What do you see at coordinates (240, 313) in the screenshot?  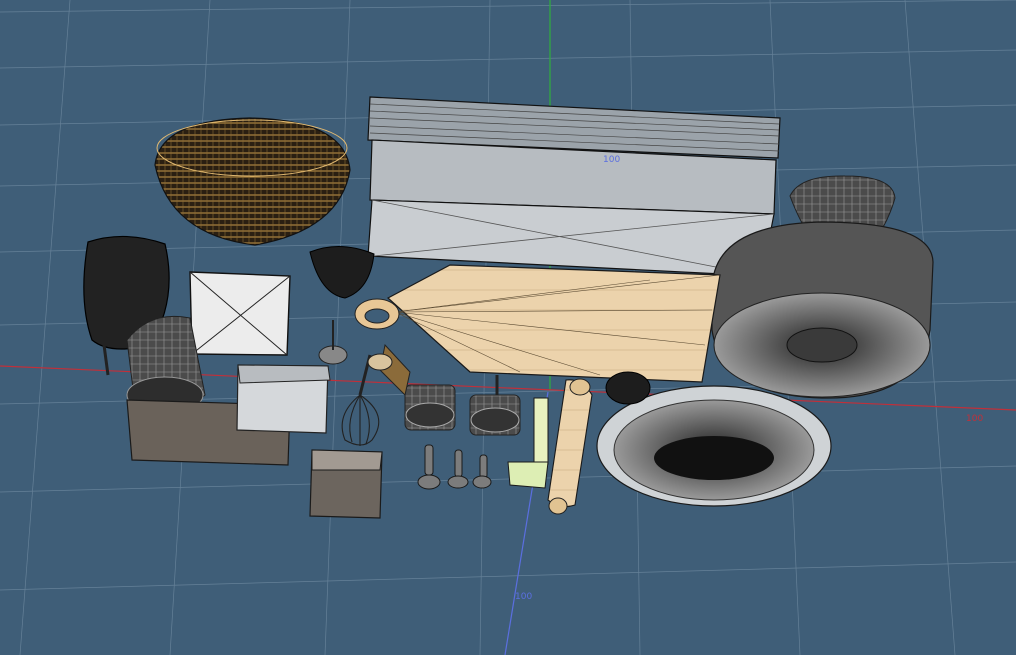 I see `square-dish` at bounding box center [240, 313].